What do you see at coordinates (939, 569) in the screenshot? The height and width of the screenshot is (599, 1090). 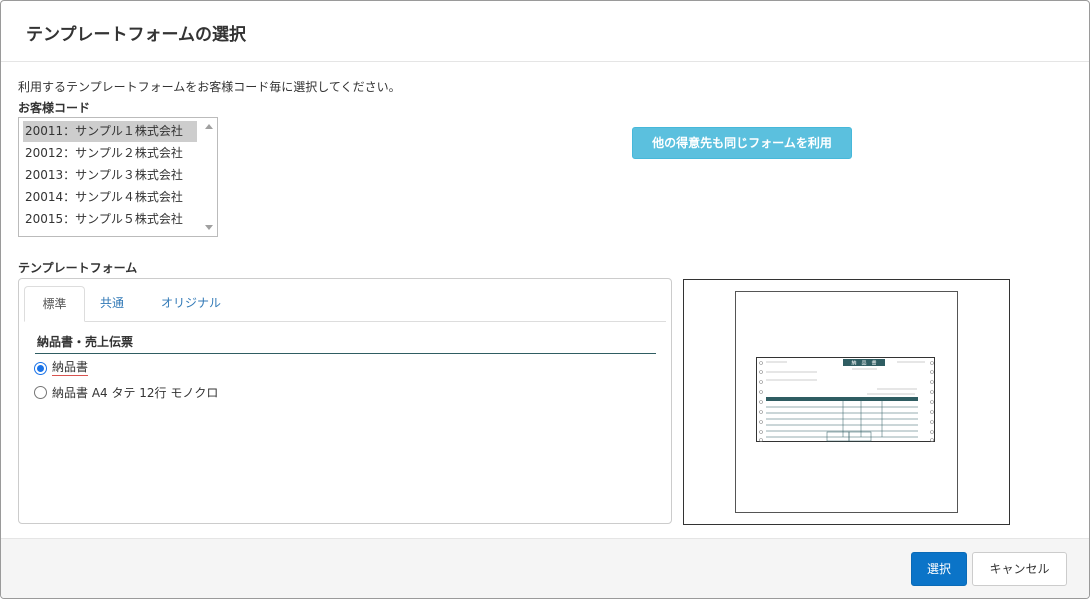 I see `select-button: 選択` at bounding box center [939, 569].